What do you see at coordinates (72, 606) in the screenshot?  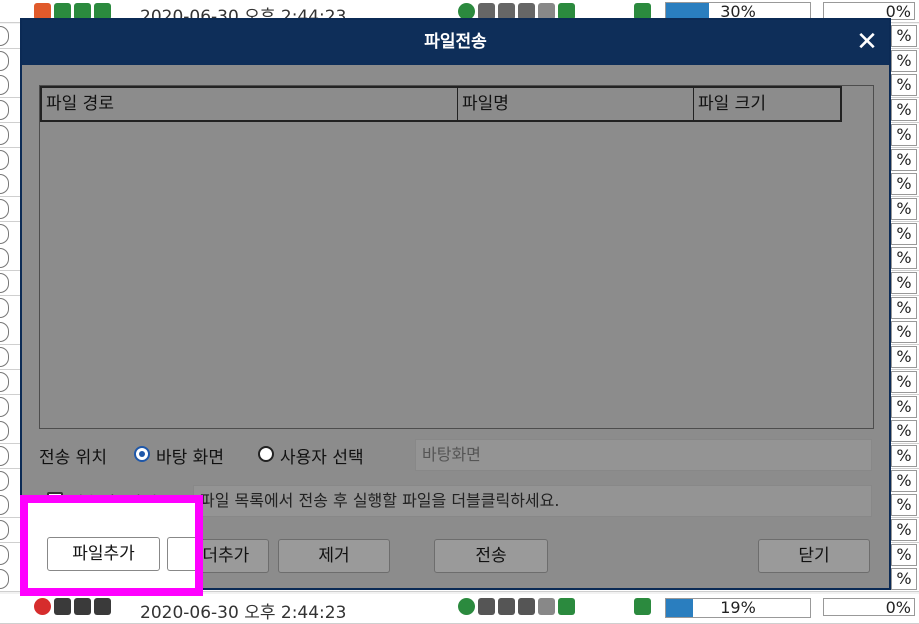 I see `status-icons` at bounding box center [72, 606].